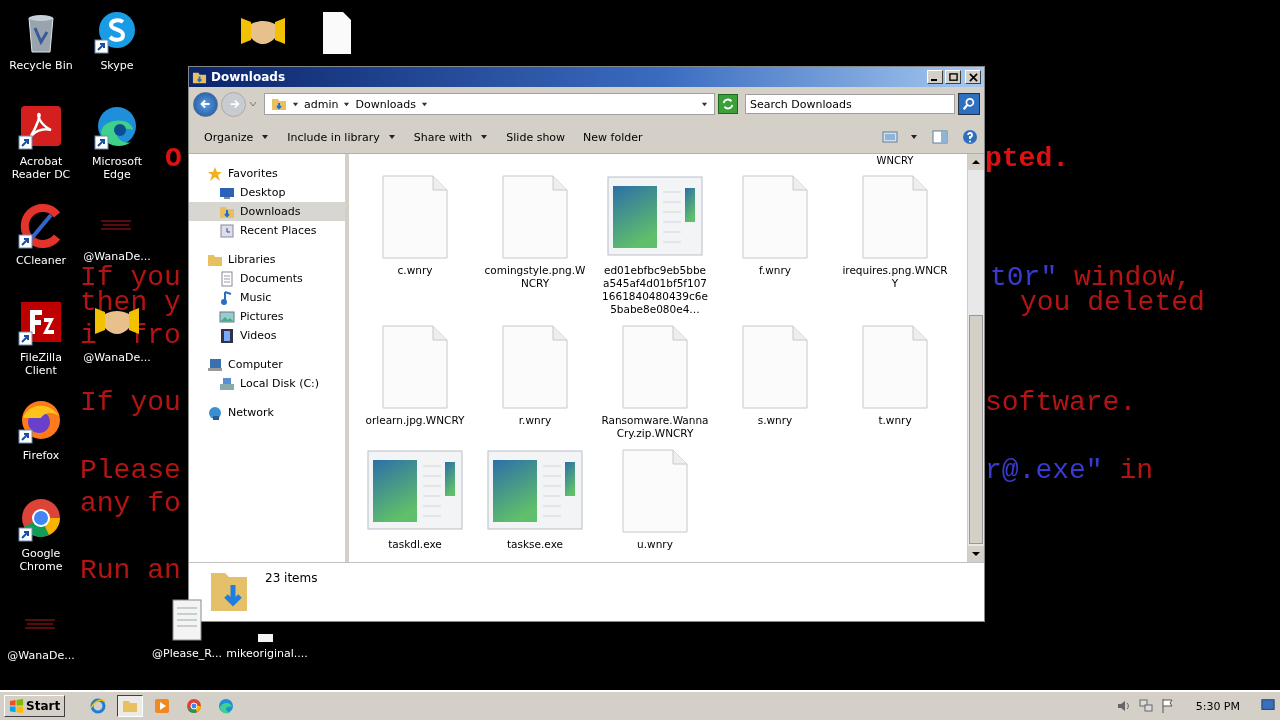 This screenshot has height=720, width=1280. I want to click on wallpaper-text: software., so click(1061, 403).